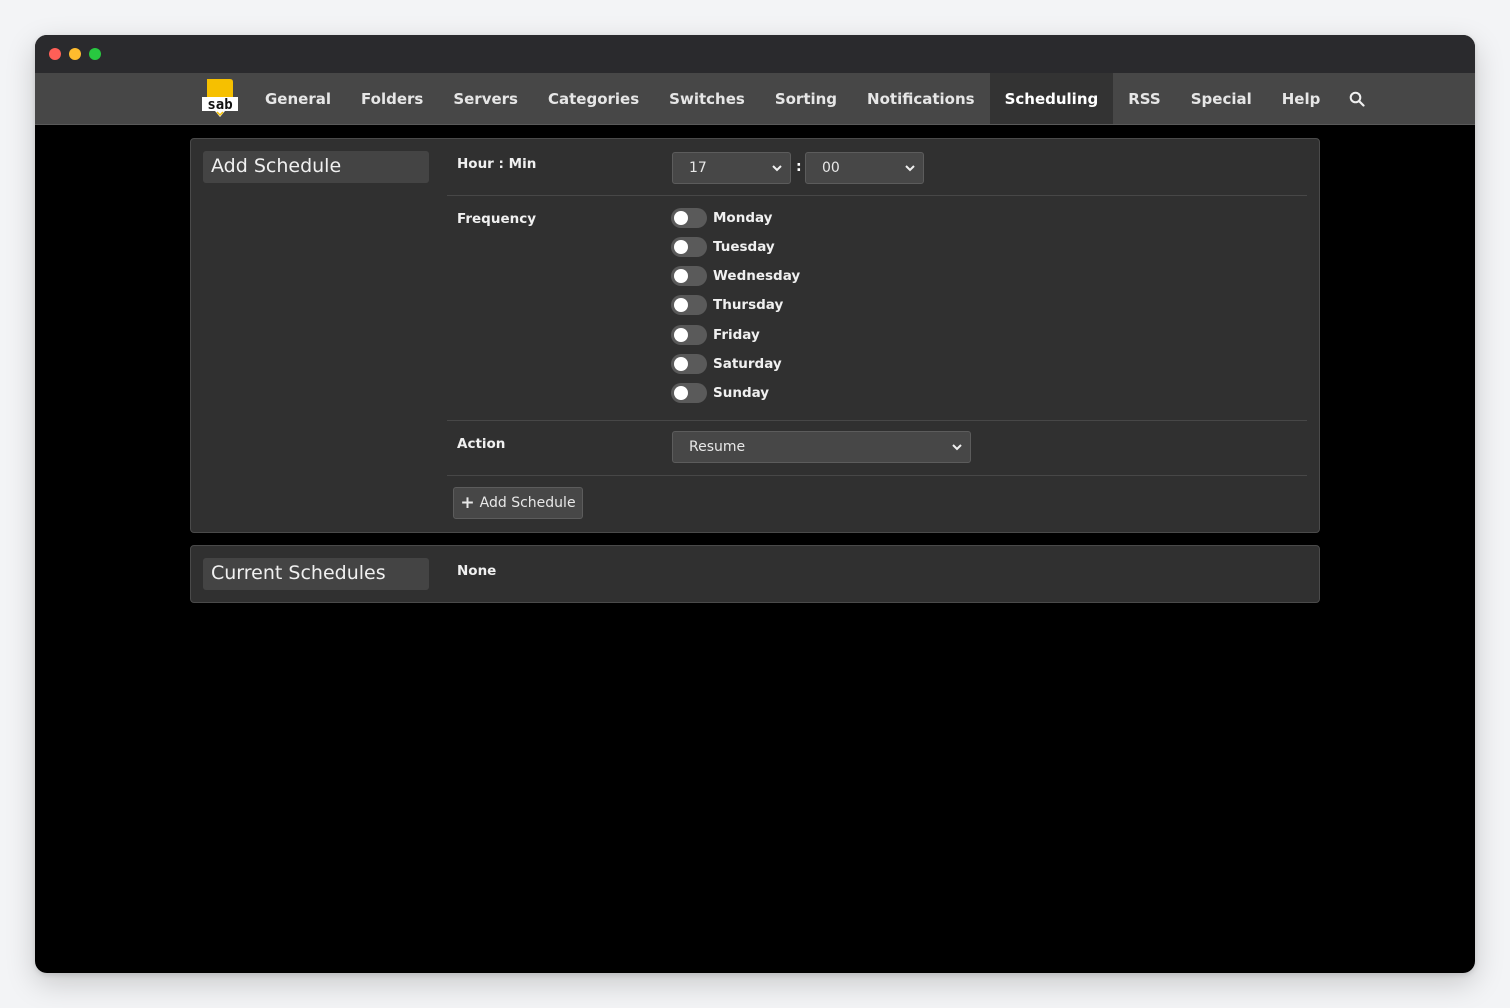  I want to click on action-value: Resume, so click(717, 447).